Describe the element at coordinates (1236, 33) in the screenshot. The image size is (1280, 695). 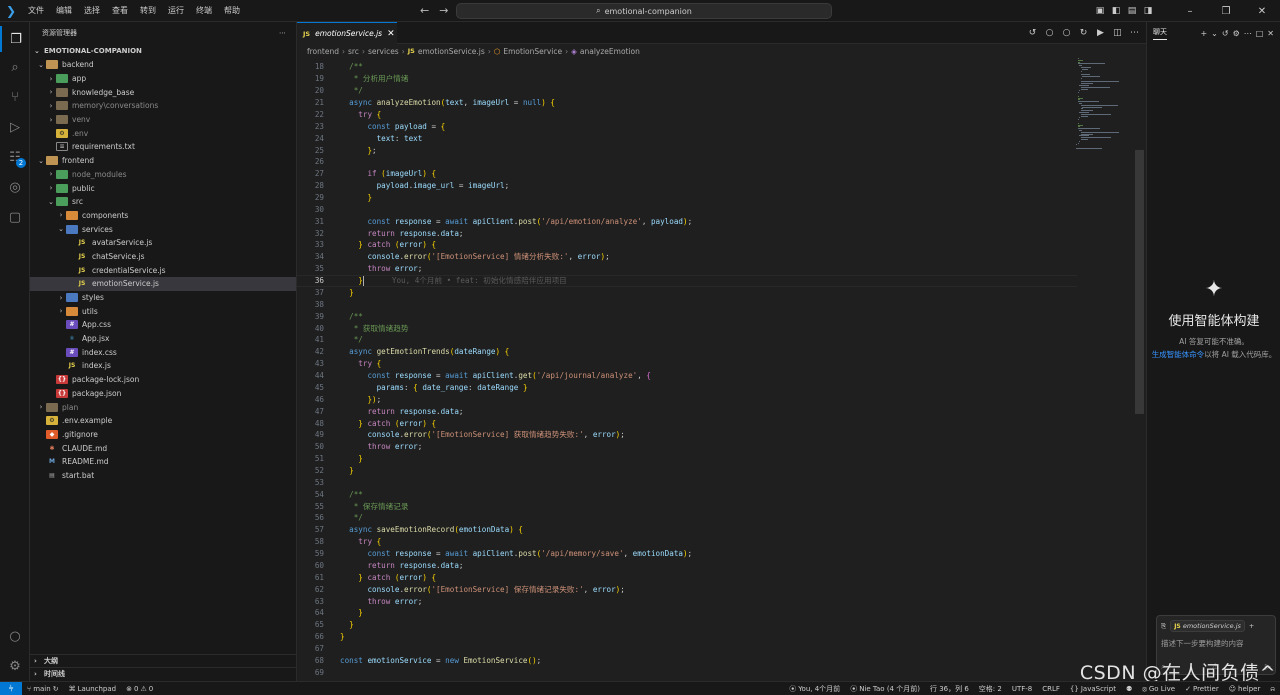
I see `chat-settings-icon: ⚙` at that location.